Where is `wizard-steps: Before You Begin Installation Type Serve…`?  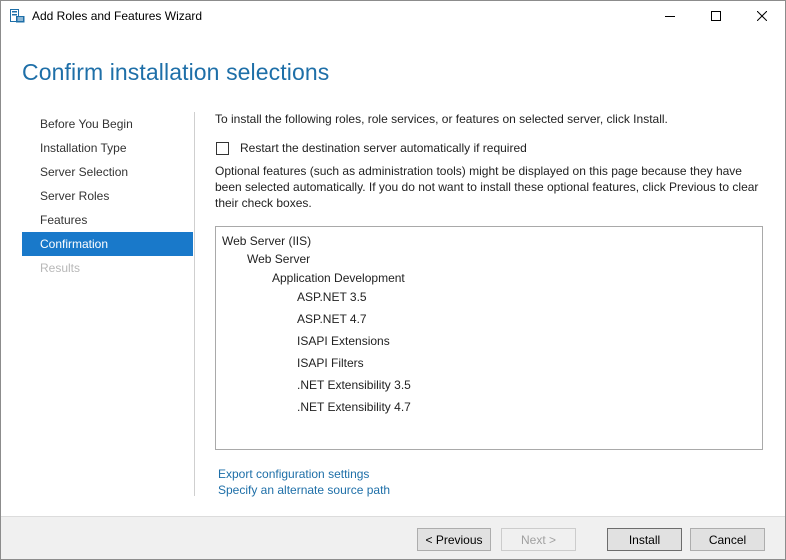
wizard-steps: Before You Begin Installation Type Serve… is located at coordinates (107, 196).